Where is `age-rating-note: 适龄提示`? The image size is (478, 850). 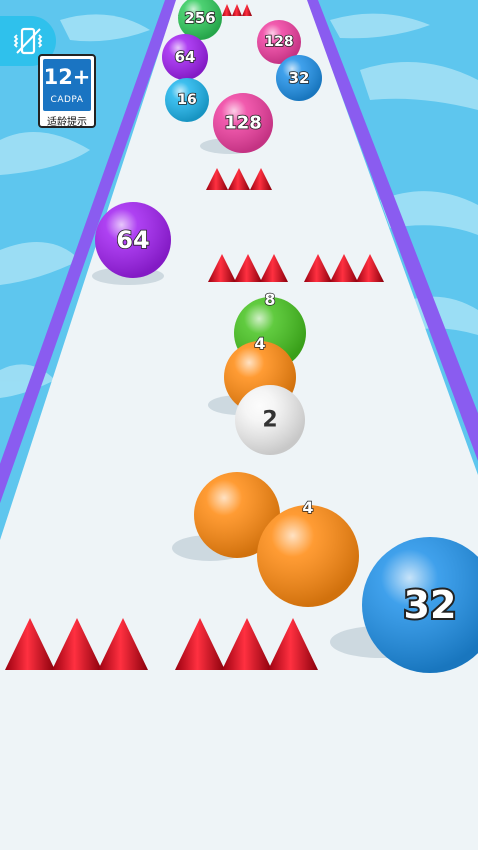 age-rating-note: 适龄提示 is located at coordinates (67, 122).